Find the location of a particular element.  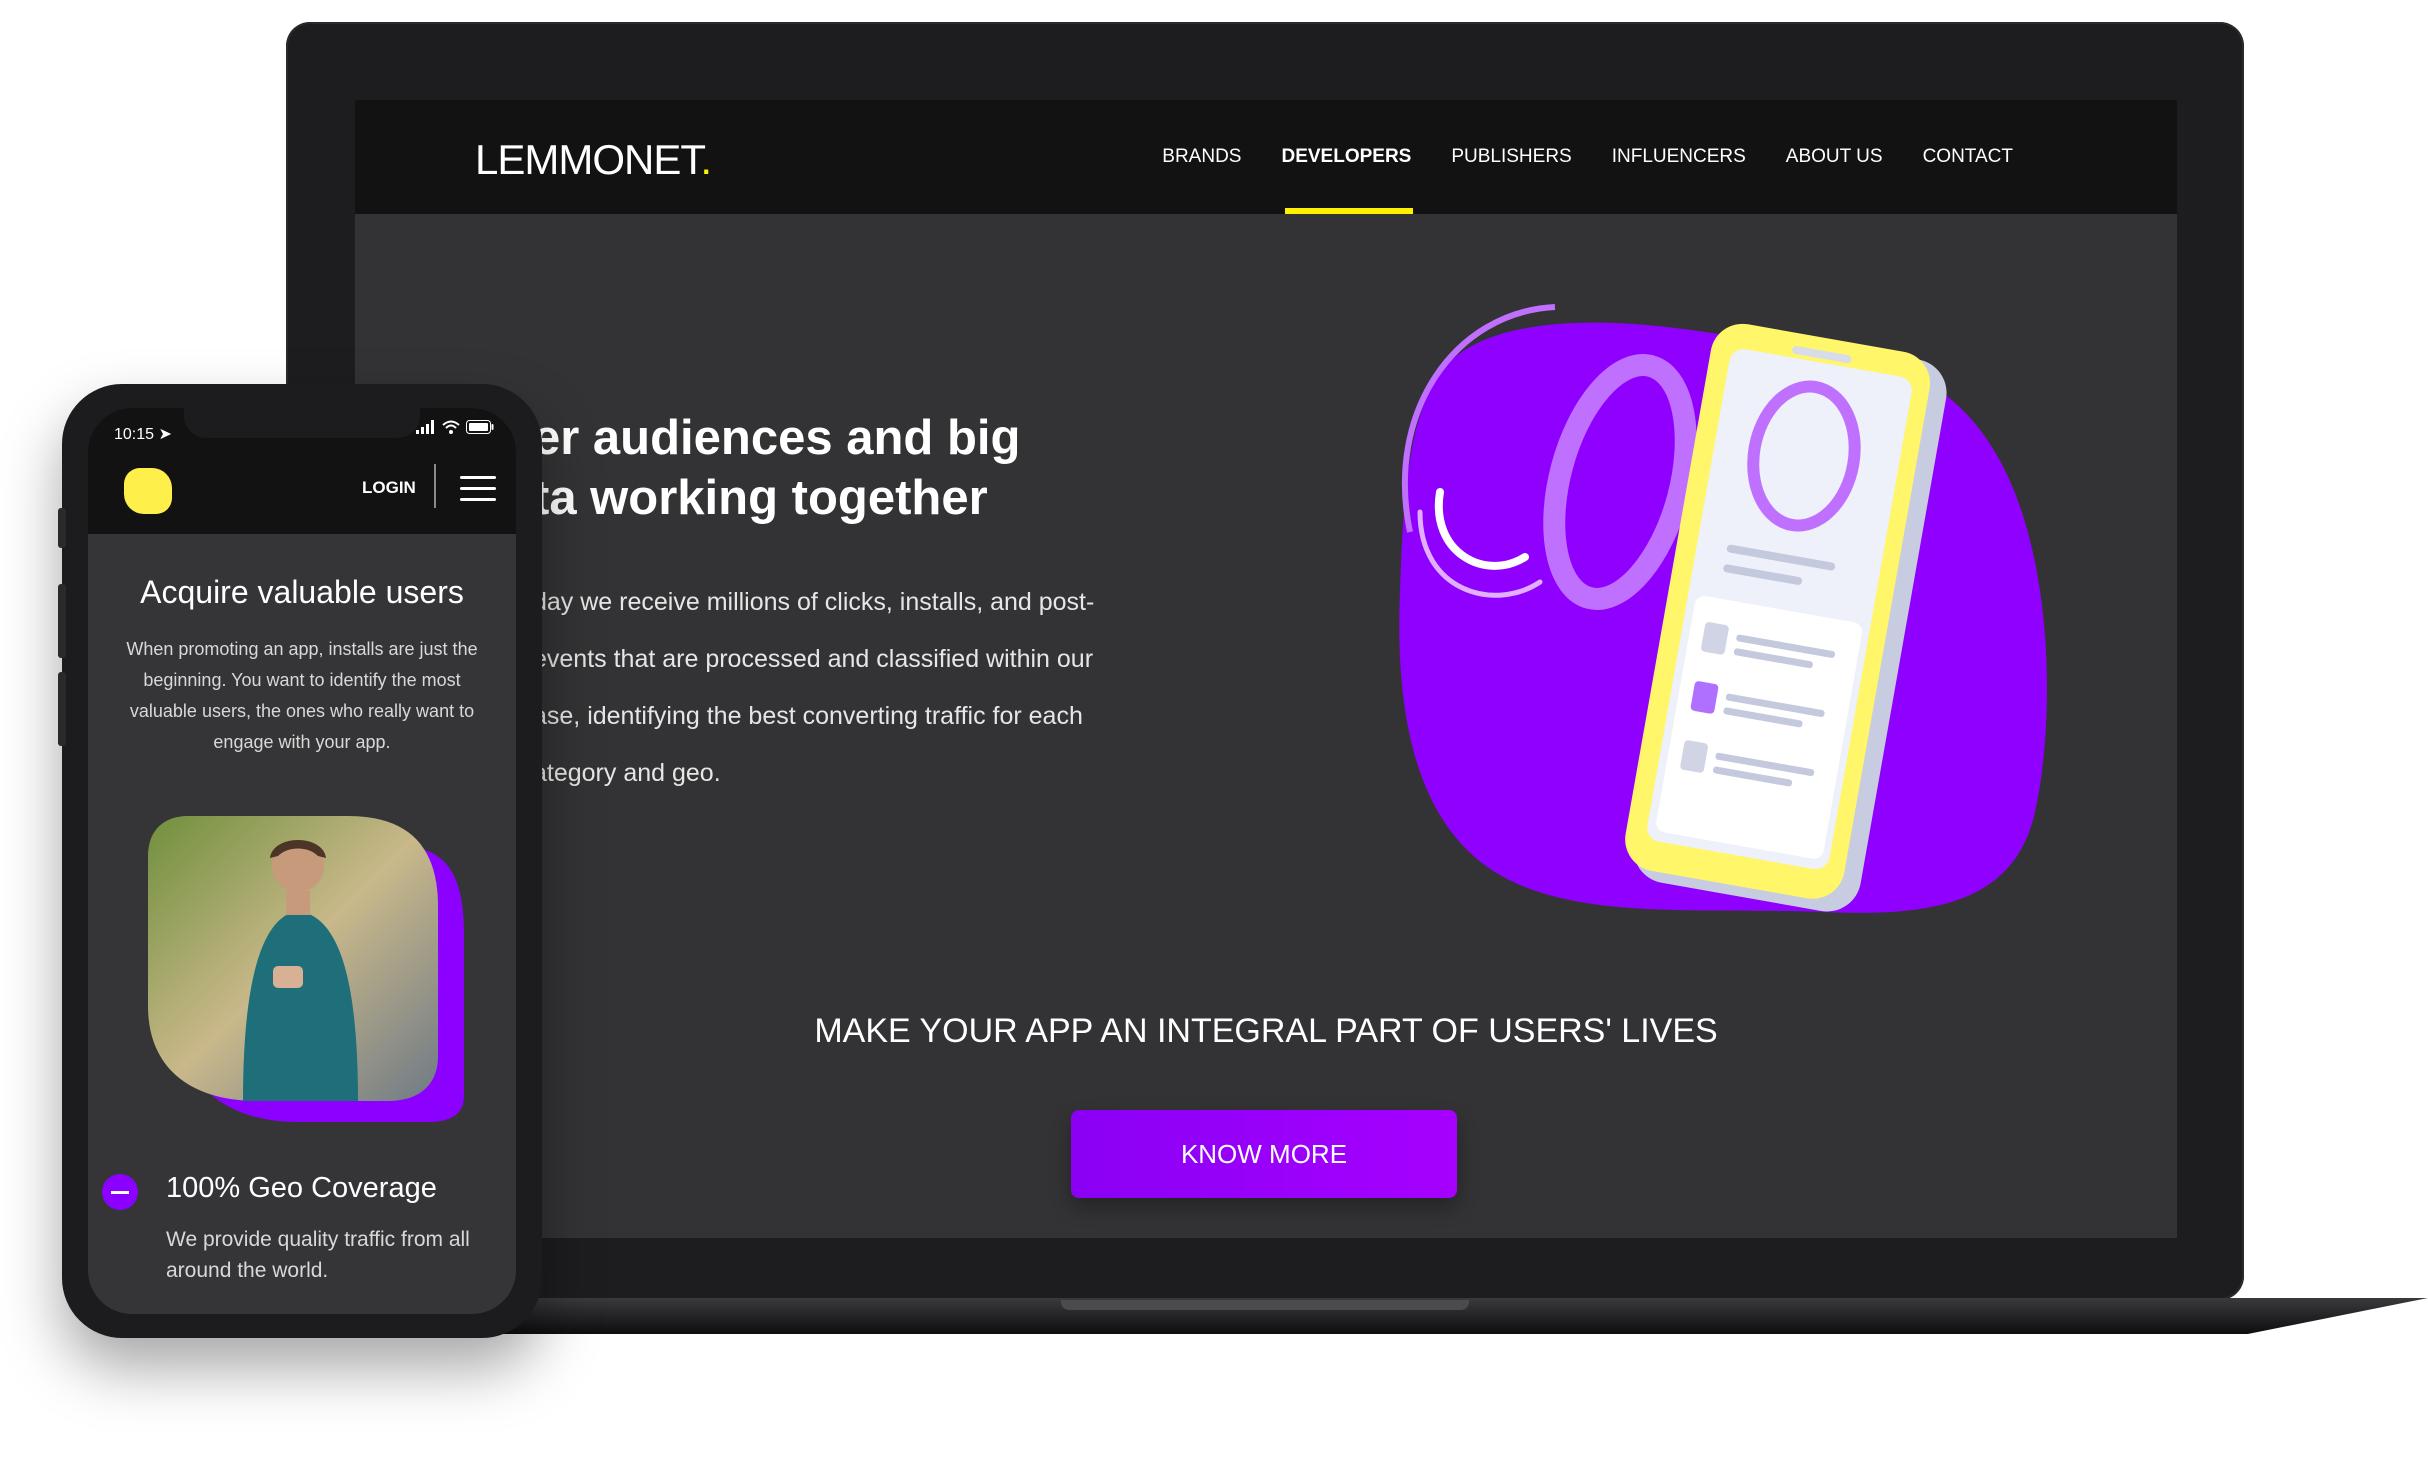

battery-icon is located at coordinates (480, 427).